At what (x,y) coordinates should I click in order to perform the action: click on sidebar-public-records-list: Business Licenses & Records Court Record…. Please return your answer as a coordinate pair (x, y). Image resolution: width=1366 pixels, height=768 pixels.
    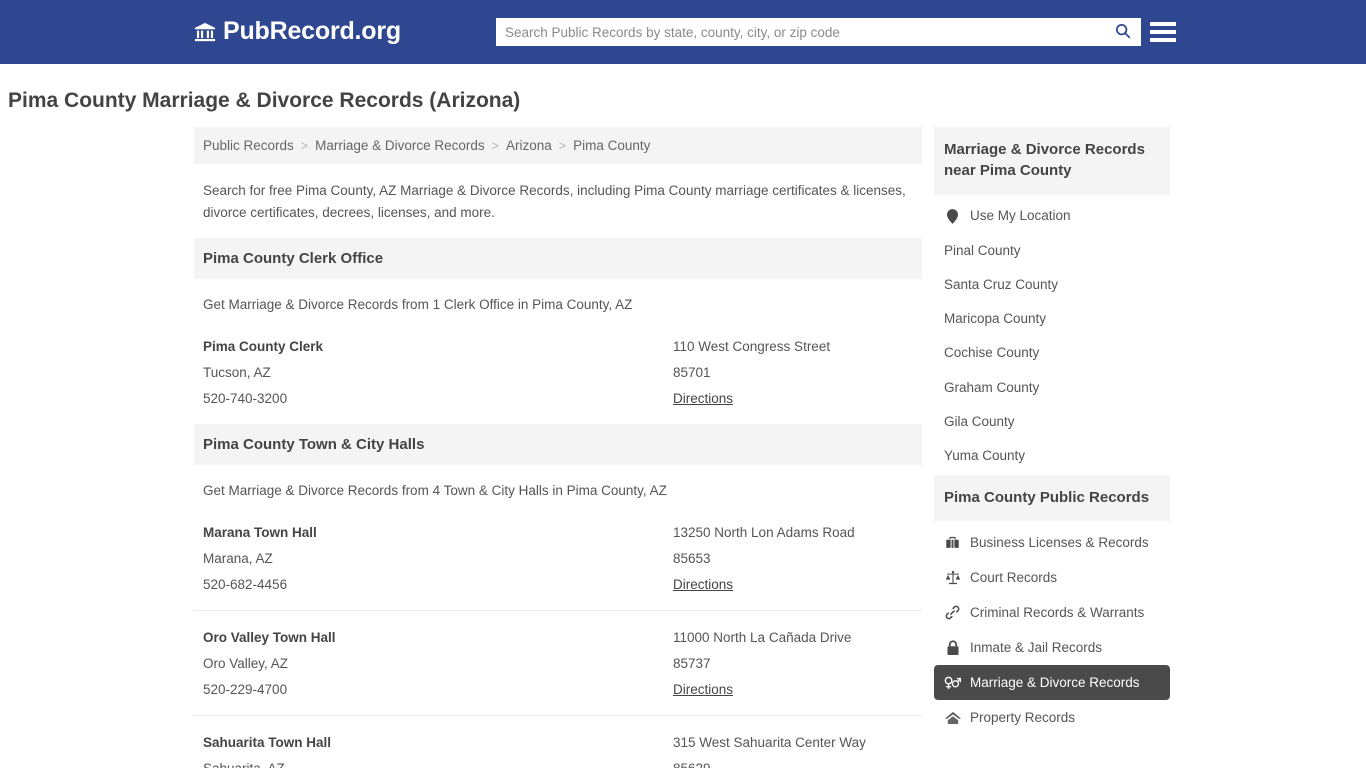
    Looking at the image, I should click on (1052, 628).